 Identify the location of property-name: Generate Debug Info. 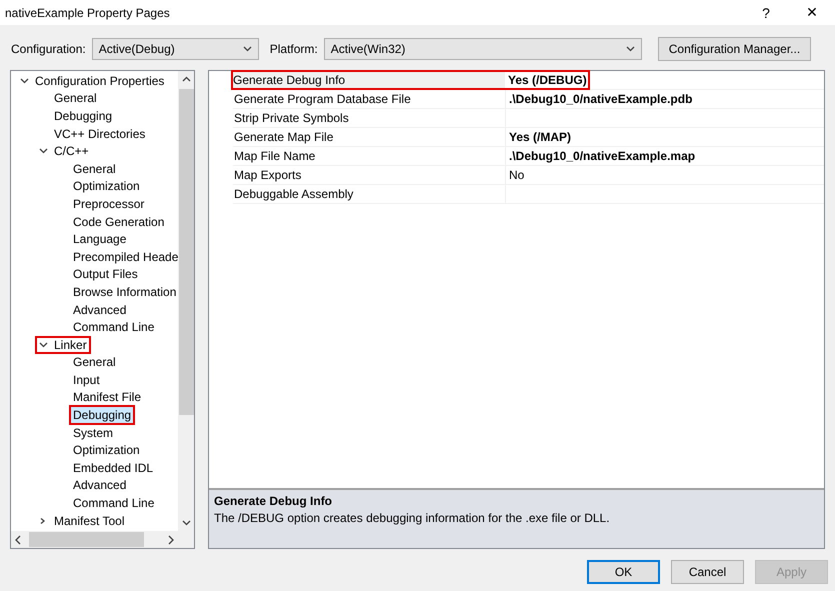
(368, 80).